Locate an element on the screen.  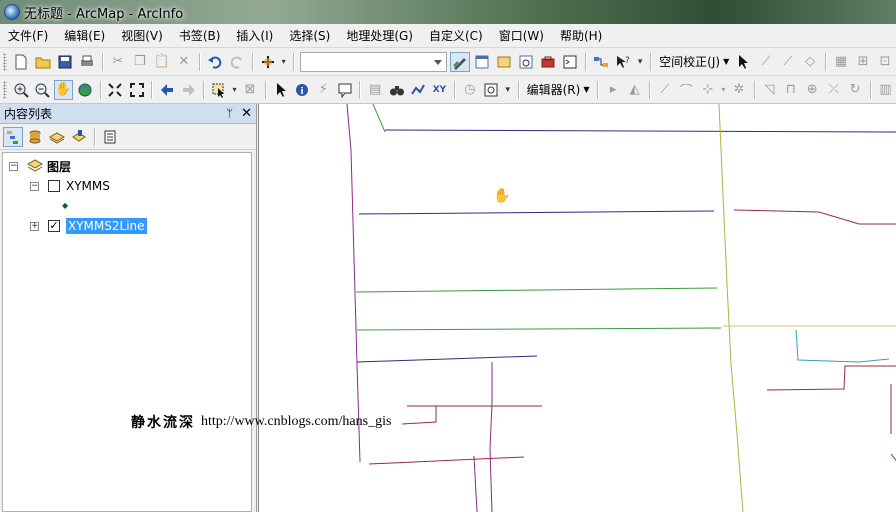
new-displacement-link-icon: ⟋ is located at coordinates (766, 62).